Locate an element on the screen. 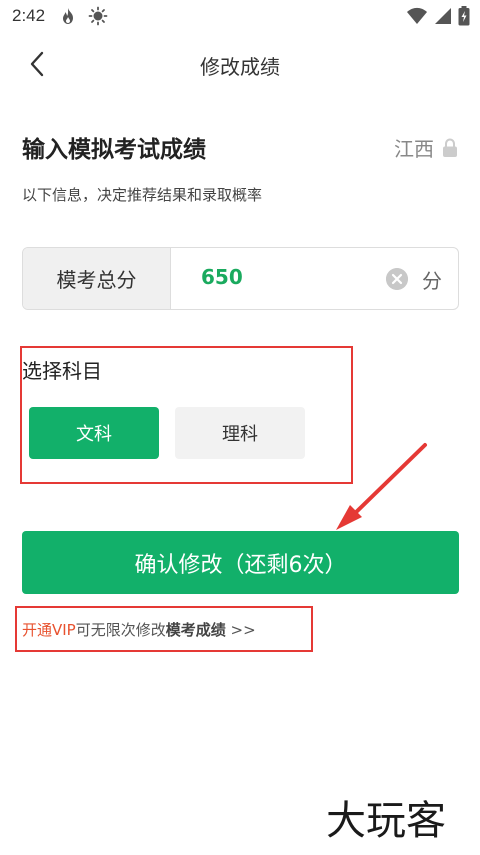  subject-option-liberal-arts: 文科 is located at coordinates (94, 433).